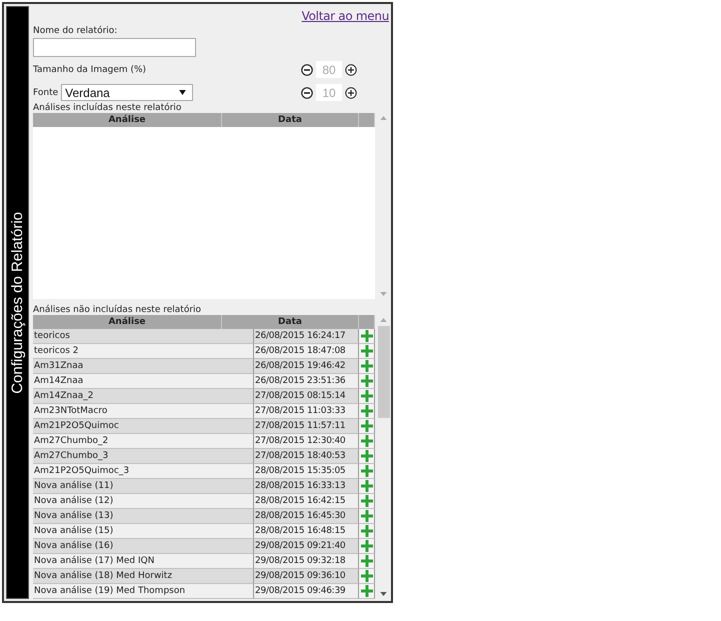 The image size is (721, 621). I want to click on table-cell: Nova análise (12), so click(143, 501).